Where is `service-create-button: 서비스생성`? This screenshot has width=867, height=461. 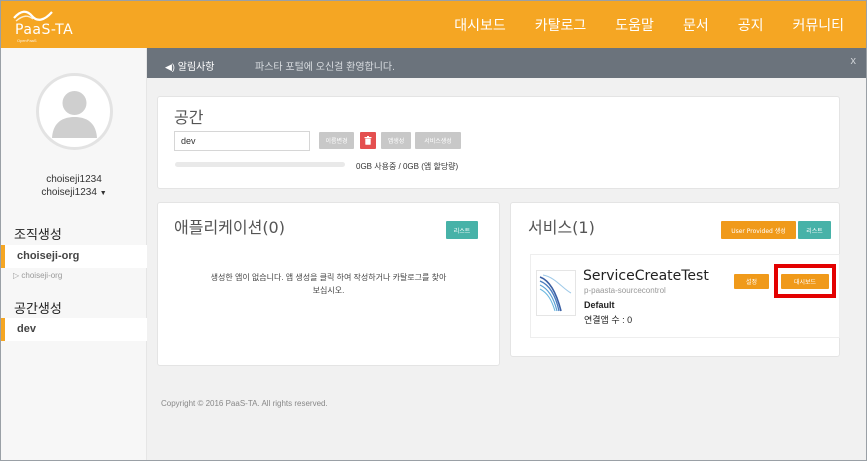 service-create-button: 서비스생성 is located at coordinates (438, 140).